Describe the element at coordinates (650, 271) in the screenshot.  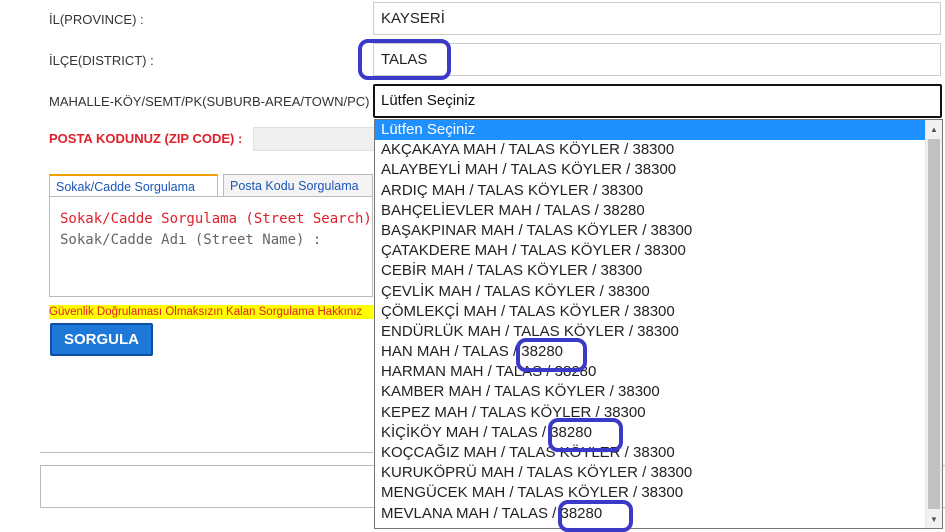
I see `dropdown-option: CEBİR MAH / TALAS KÖYLER / 38300` at that location.